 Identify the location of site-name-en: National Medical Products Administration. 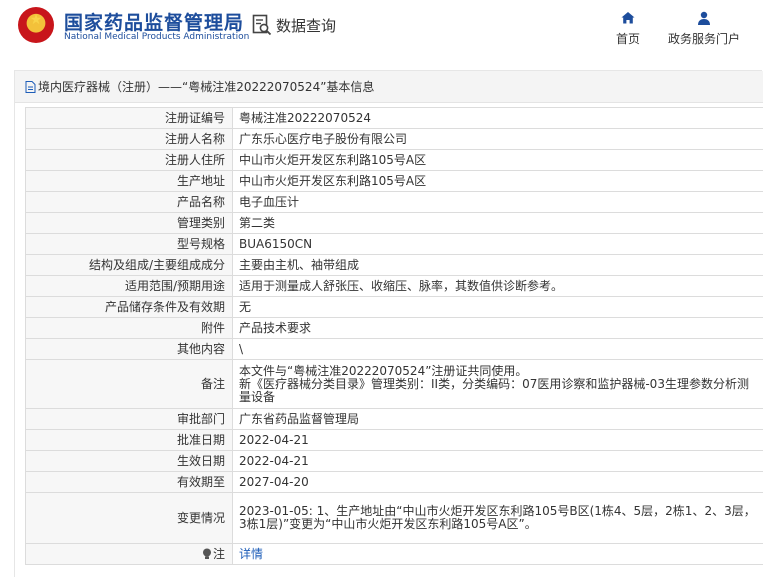
(157, 37).